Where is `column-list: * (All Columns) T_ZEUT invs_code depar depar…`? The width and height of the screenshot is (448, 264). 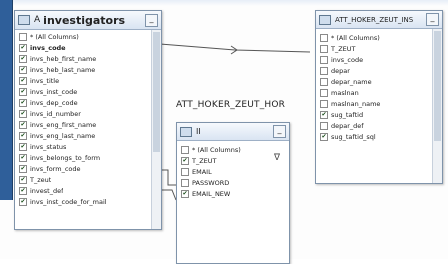 column-list: * (All Columns) T_ZEUT invs_code depar depar… is located at coordinates (379, 85).